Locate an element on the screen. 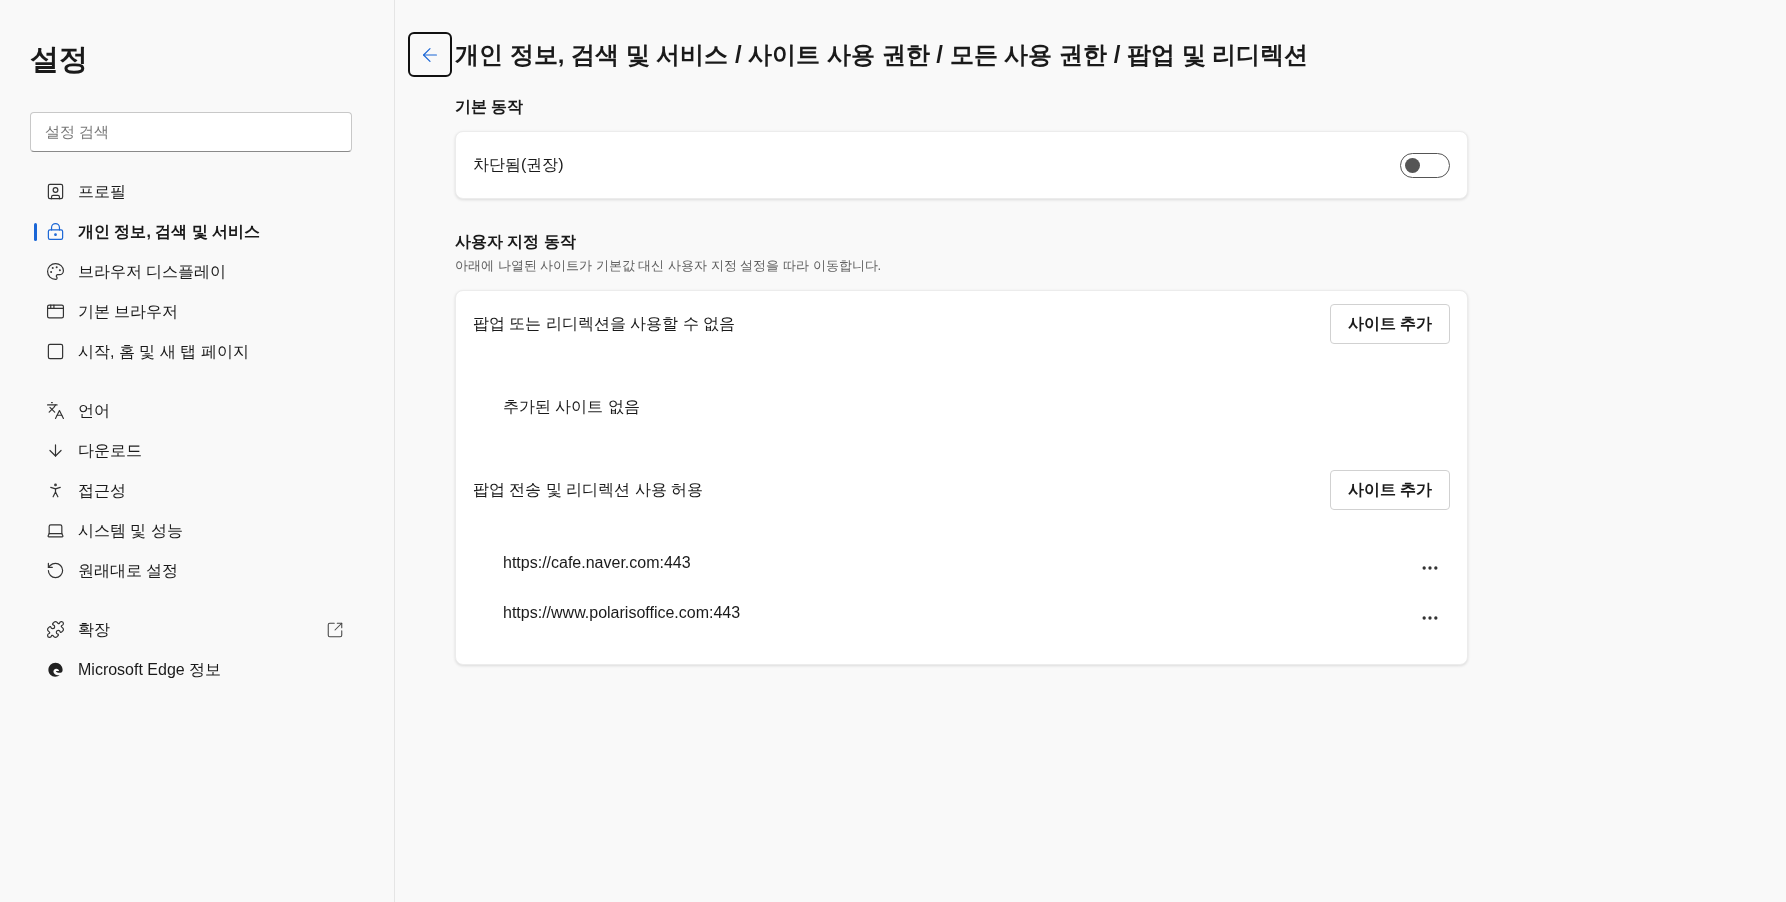 The height and width of the screenshot is (902, 1786). section-heading: 기본 동작 is located at coordinates (490, 107).